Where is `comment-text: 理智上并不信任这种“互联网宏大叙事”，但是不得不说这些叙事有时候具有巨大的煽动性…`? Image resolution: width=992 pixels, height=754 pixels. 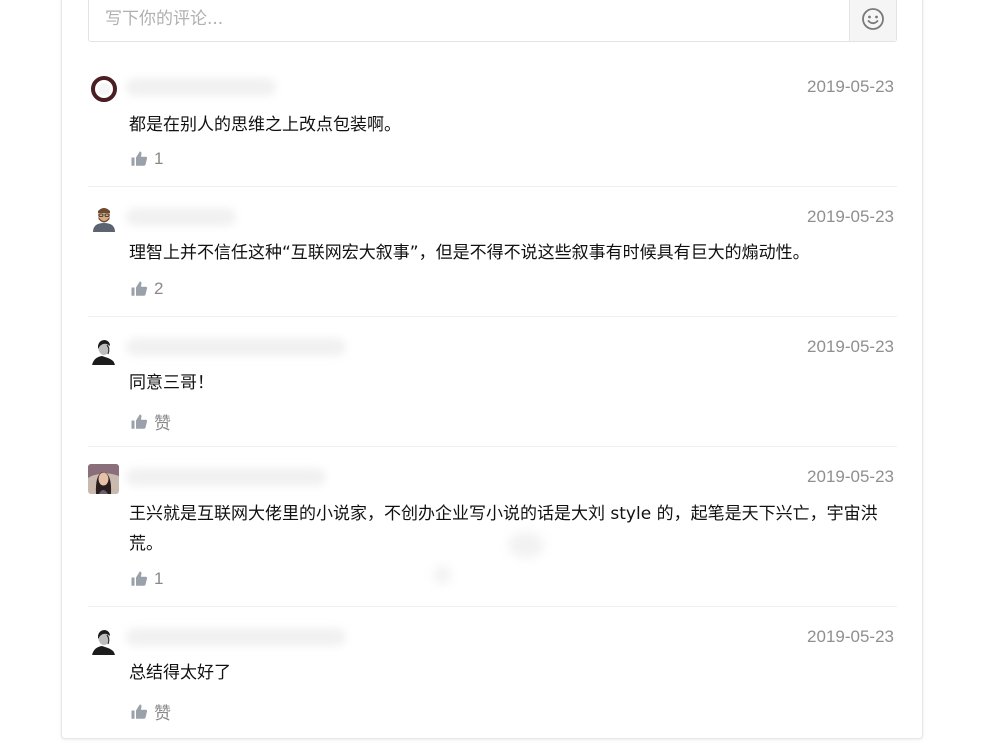 comment-text: 理智上并不信任这种“互联网宏大叙事”，但是不得不说这些叙事有时候具有巨大的煽动性… is located at coordinates (469, 253).